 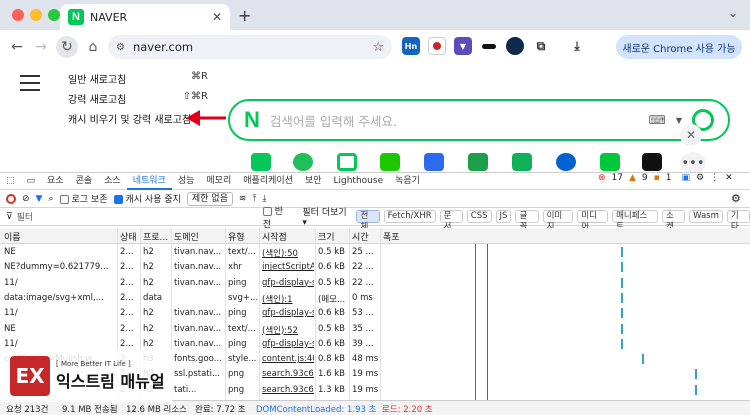 I want to click on network-settings-gear-icon: ⚙, so click(x=736, y=198).